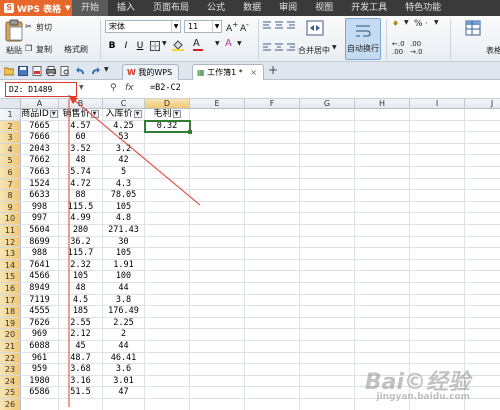  I want to click on table-cell: 7641, so click(40, 265).